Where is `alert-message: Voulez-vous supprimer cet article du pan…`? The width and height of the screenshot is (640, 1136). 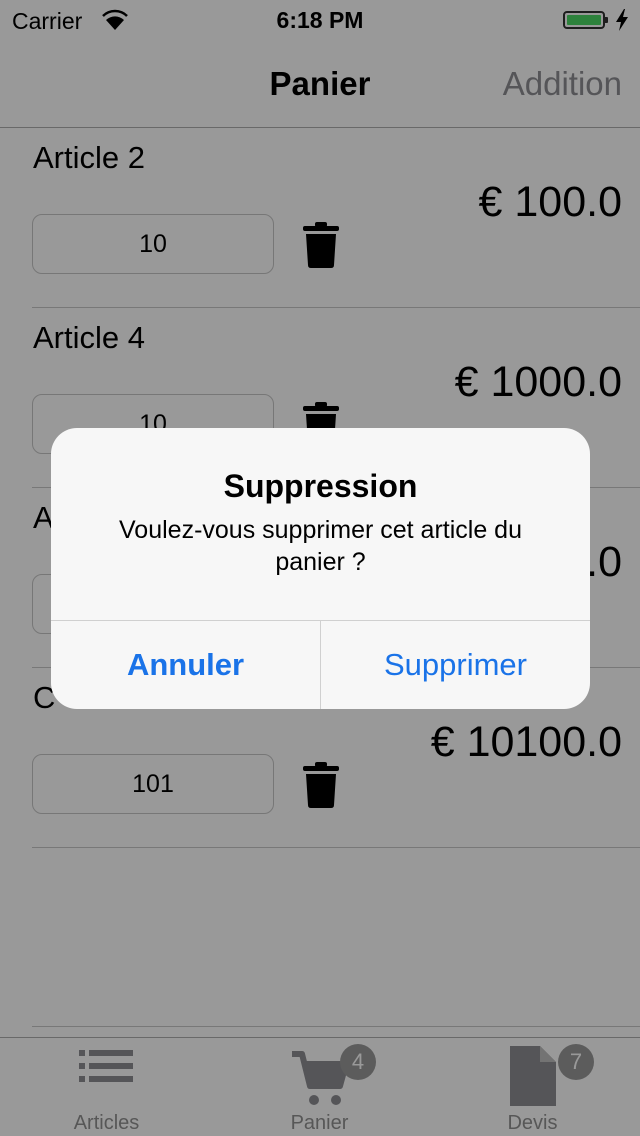 alert-message: Voulez-vous supprimer cet article du pan… is located at coordinates (320, 546).